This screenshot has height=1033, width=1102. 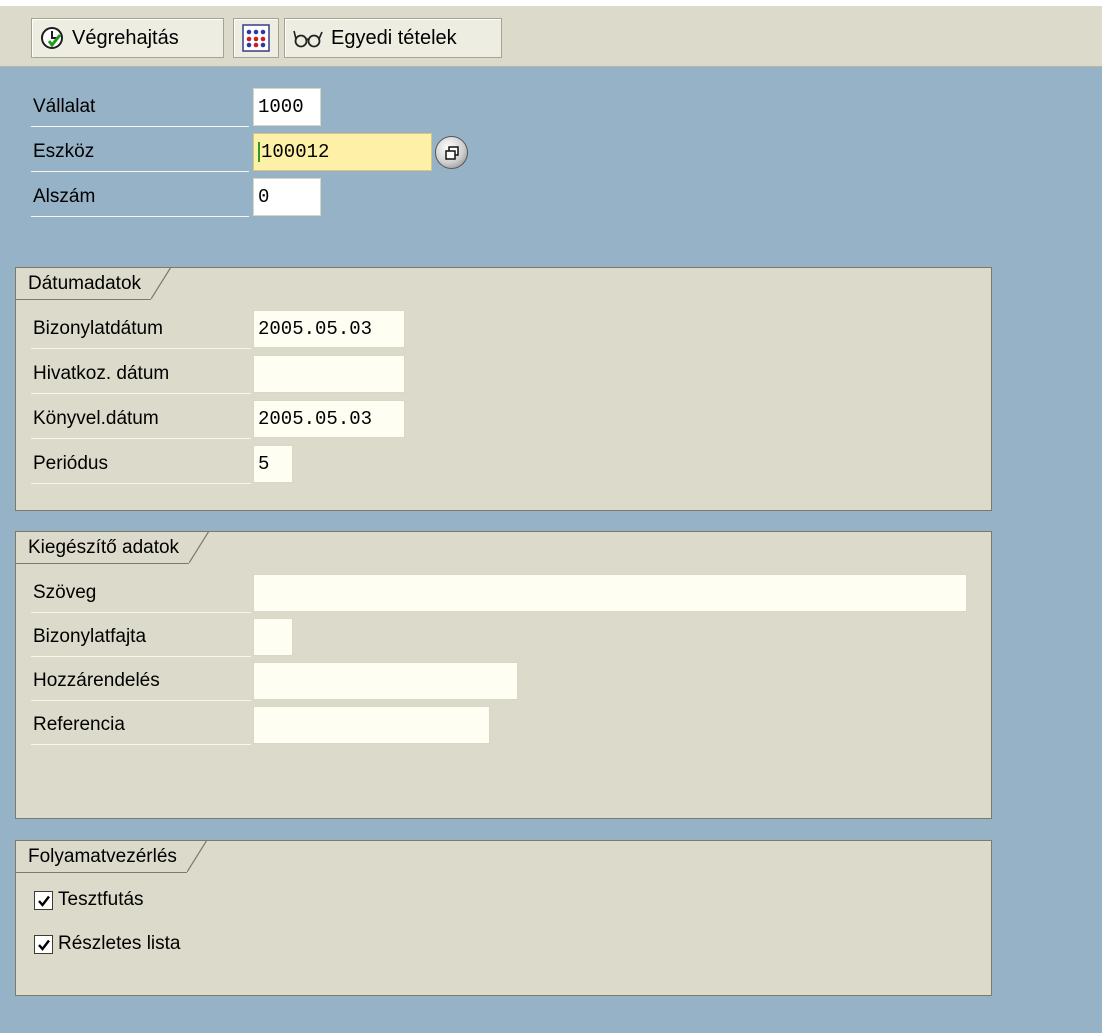 What do you see at coordinates (141, 700) in the screenshot?
I see `assignment-underline` at bounding box center [141, 700].